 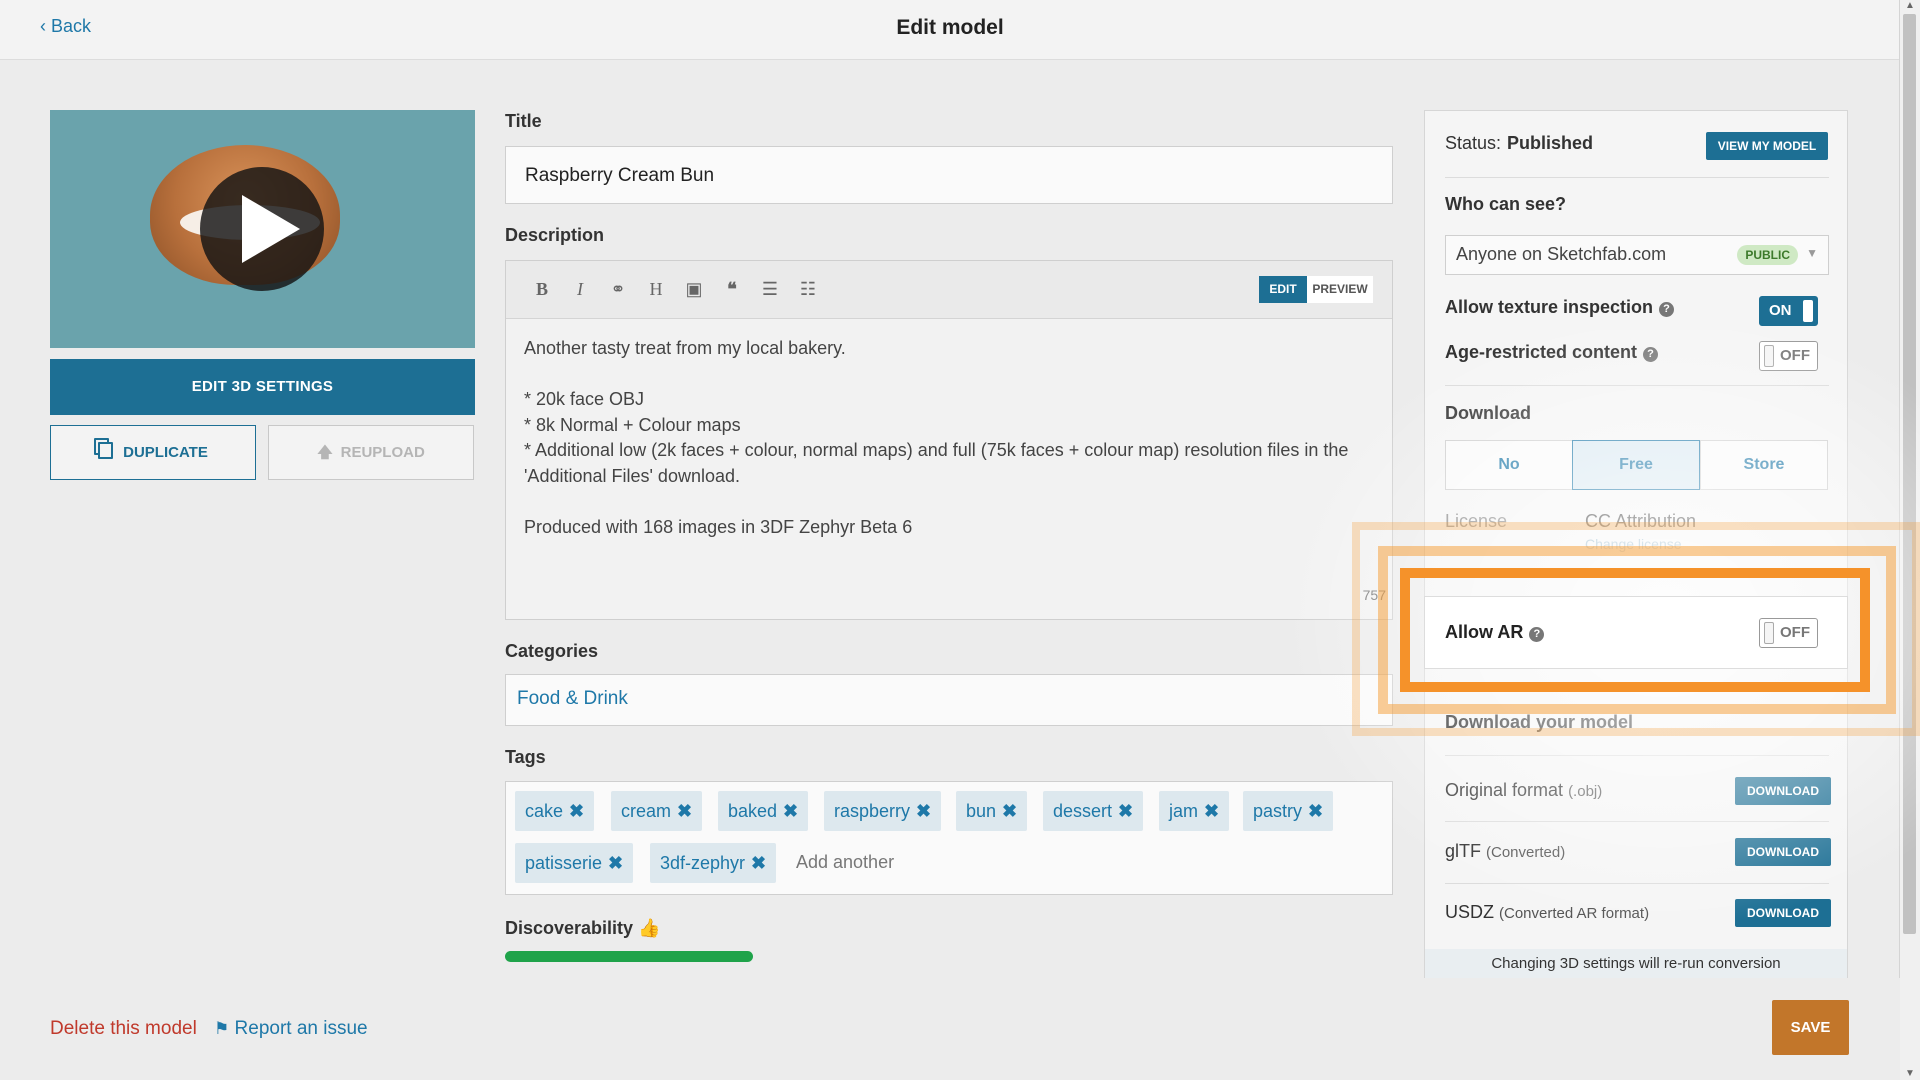 What do you see at coordinates (1340, 289) in the screenshot?
I see `tab-preview: PREVIEW` at bounding box center [1340, 289].